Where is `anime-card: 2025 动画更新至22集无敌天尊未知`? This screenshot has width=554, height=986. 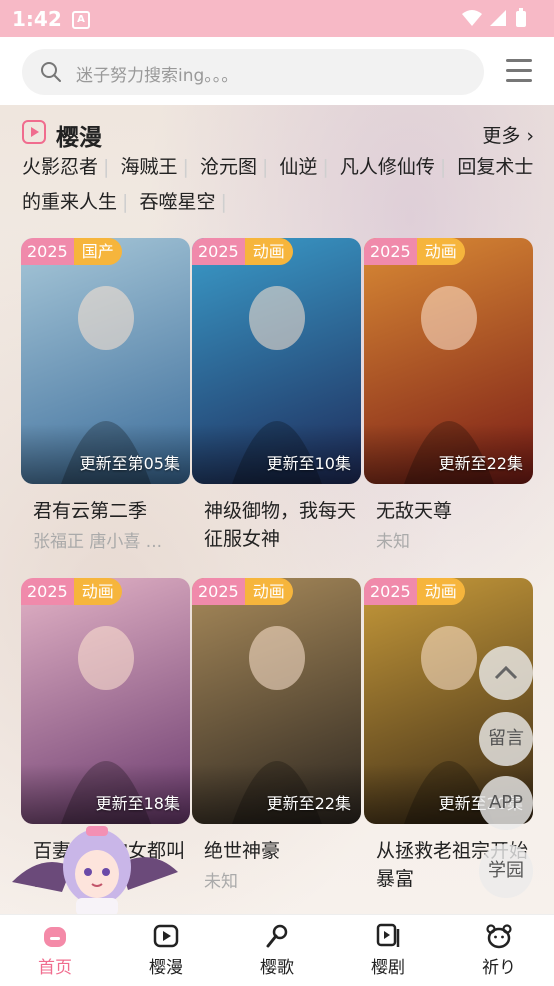 anime-card: 2025 动画更新至22集无敌天尊未知 is located at coordinates (448, 395).